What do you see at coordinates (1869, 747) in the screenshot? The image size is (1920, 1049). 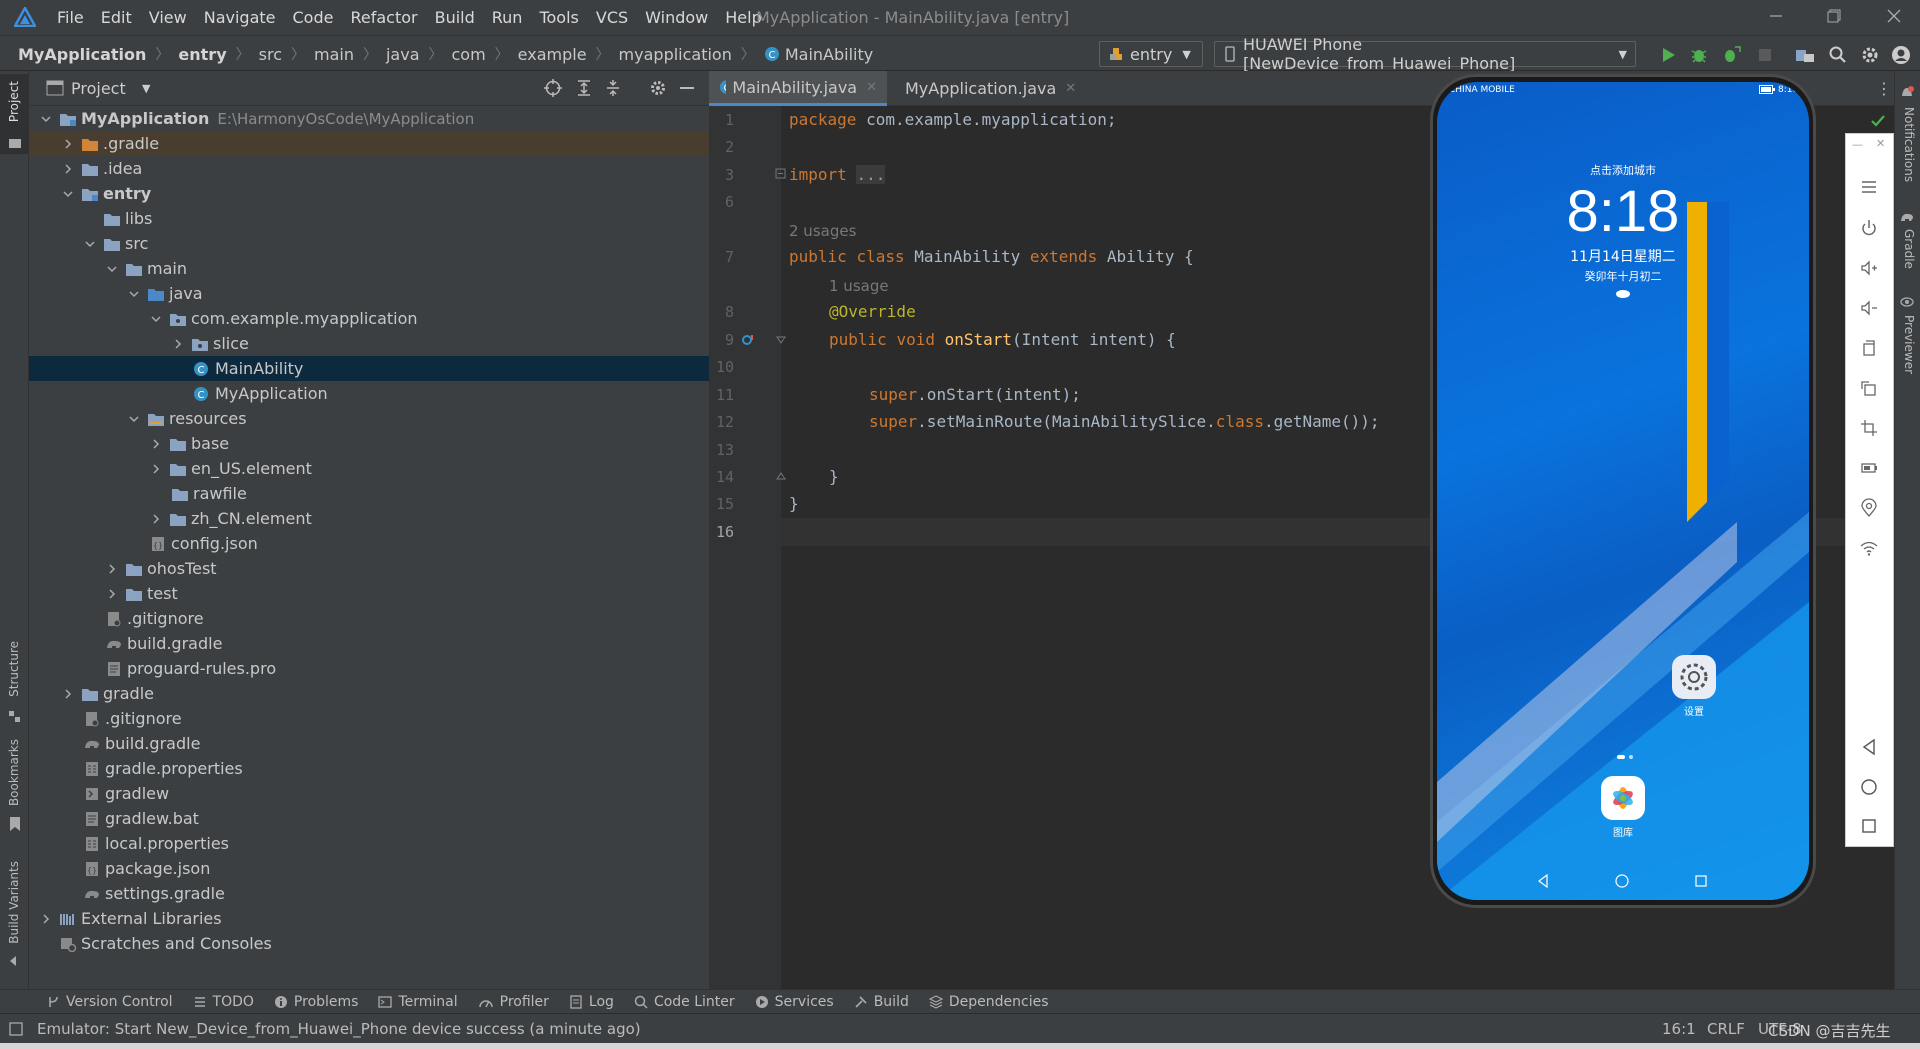 I see `emulator-back-icon` at bounding box center [1869, 747].